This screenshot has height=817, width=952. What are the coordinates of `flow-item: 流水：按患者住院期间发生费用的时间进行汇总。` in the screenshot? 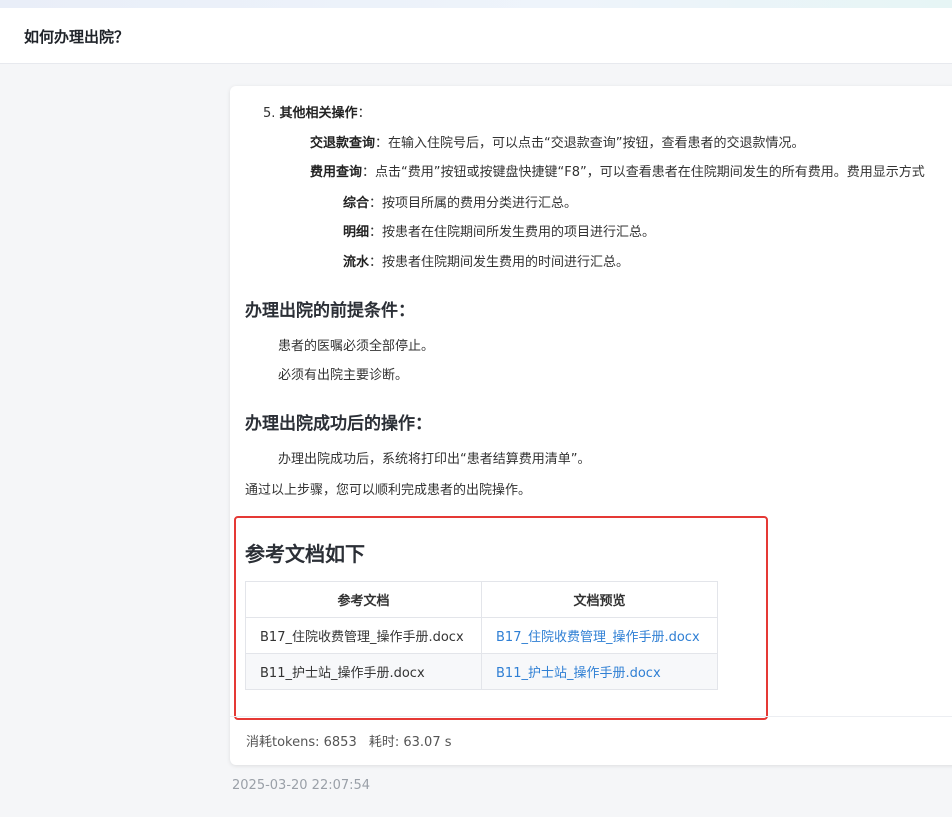 It's located at (486, 260).